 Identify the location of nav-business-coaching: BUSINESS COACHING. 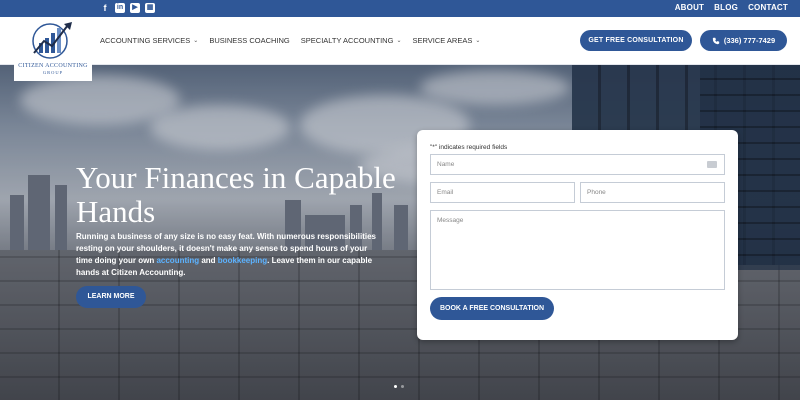
(249, 40).